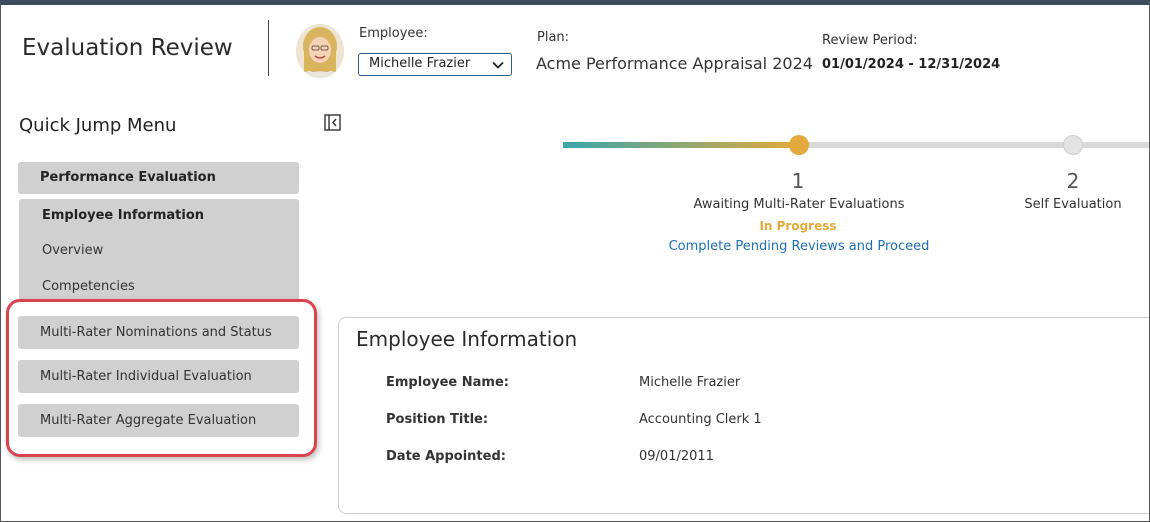  Describe the element at coordinates (88, 286) in the screenshot. I see `menu-competencies: Competencies` at that location.